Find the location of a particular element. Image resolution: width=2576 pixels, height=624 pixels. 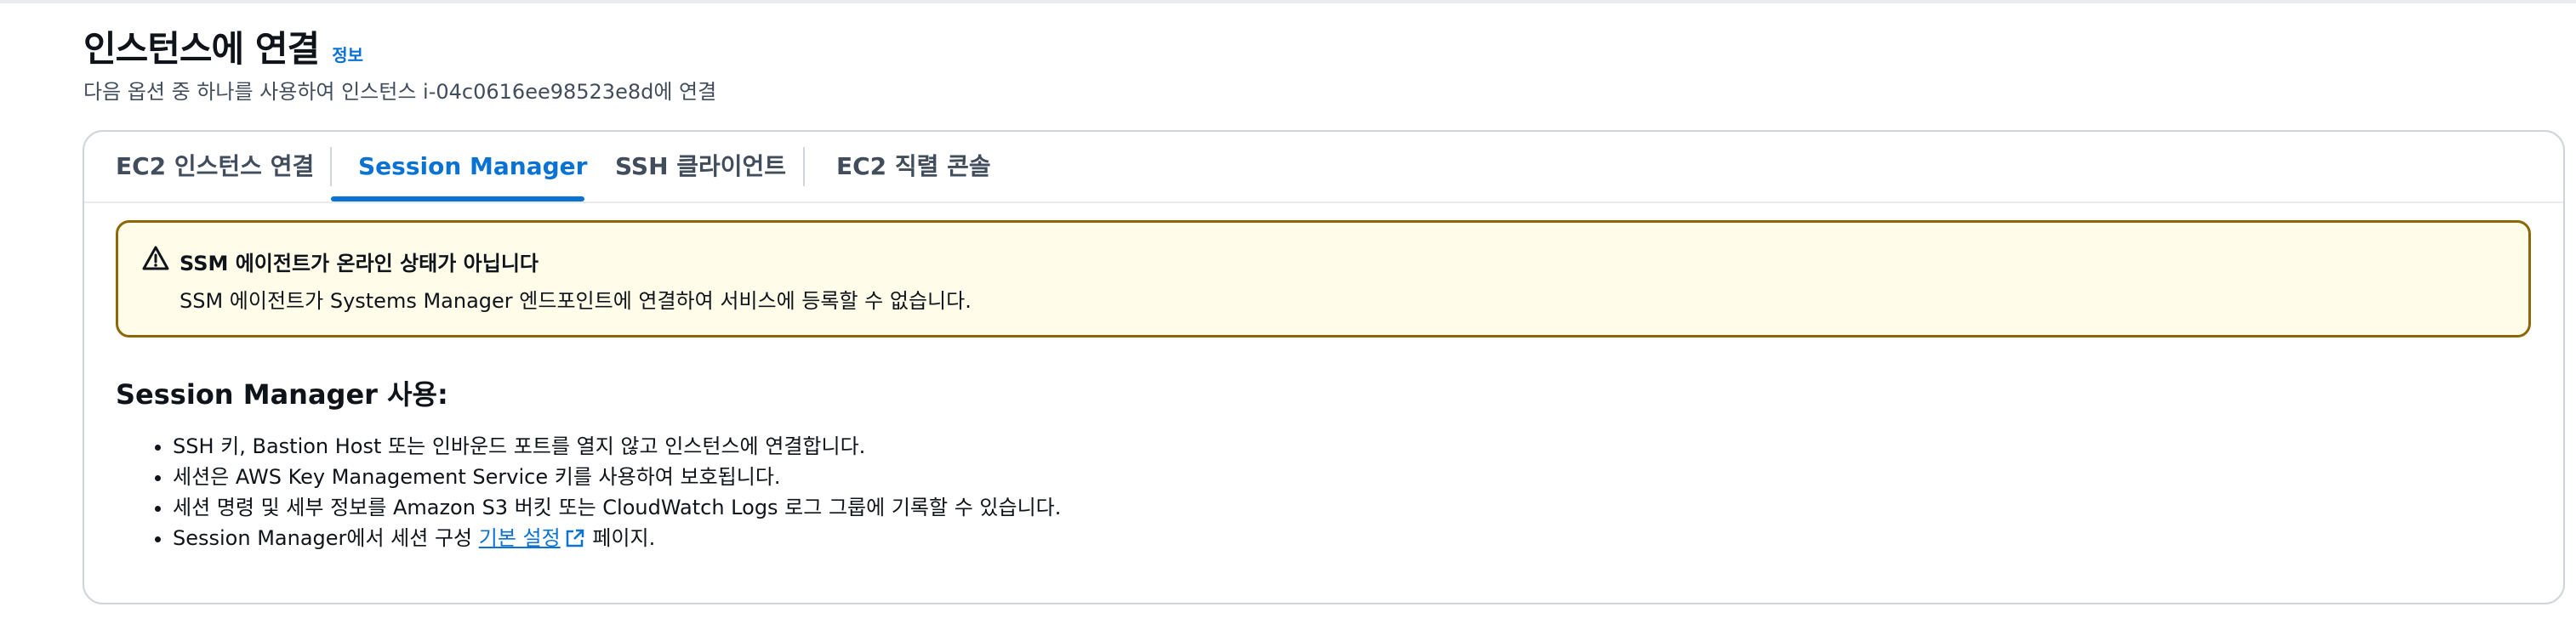

tab-ssh-client: SSH 클라이언트 is located at coordinates (700, 166).